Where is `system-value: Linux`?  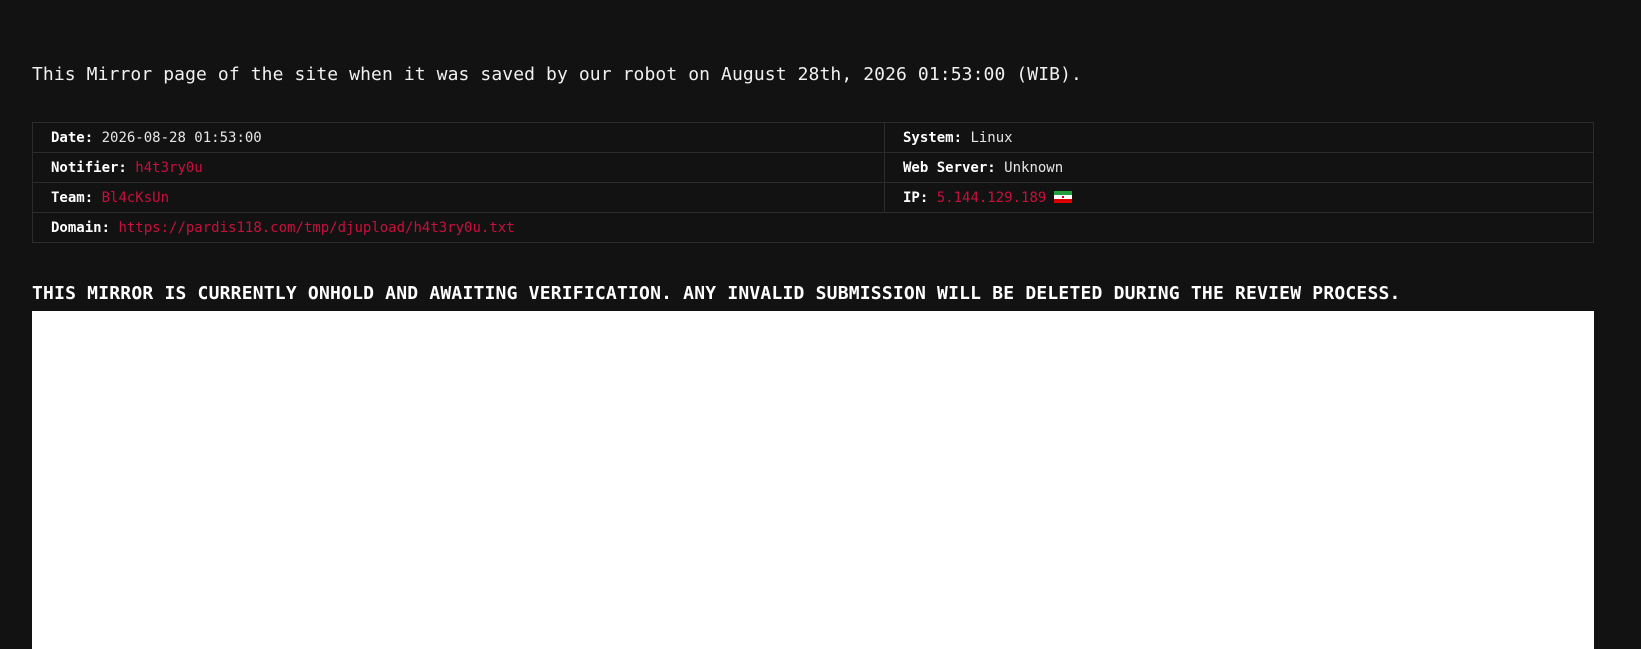 system-value: Linux is located at coordinates (991, 137).